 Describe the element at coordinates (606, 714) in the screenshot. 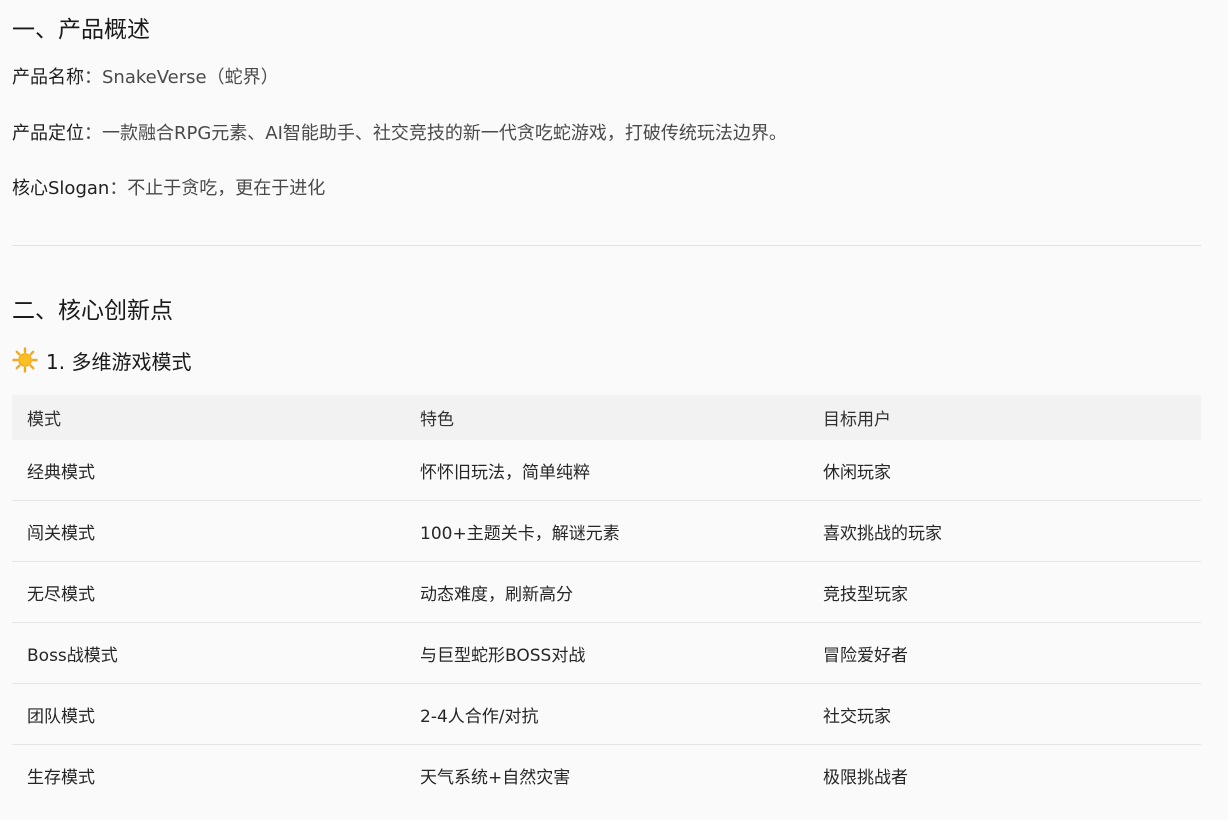

I see `table-row: 团队模式 2-4人合作/对抗 社交玩家` at that location.